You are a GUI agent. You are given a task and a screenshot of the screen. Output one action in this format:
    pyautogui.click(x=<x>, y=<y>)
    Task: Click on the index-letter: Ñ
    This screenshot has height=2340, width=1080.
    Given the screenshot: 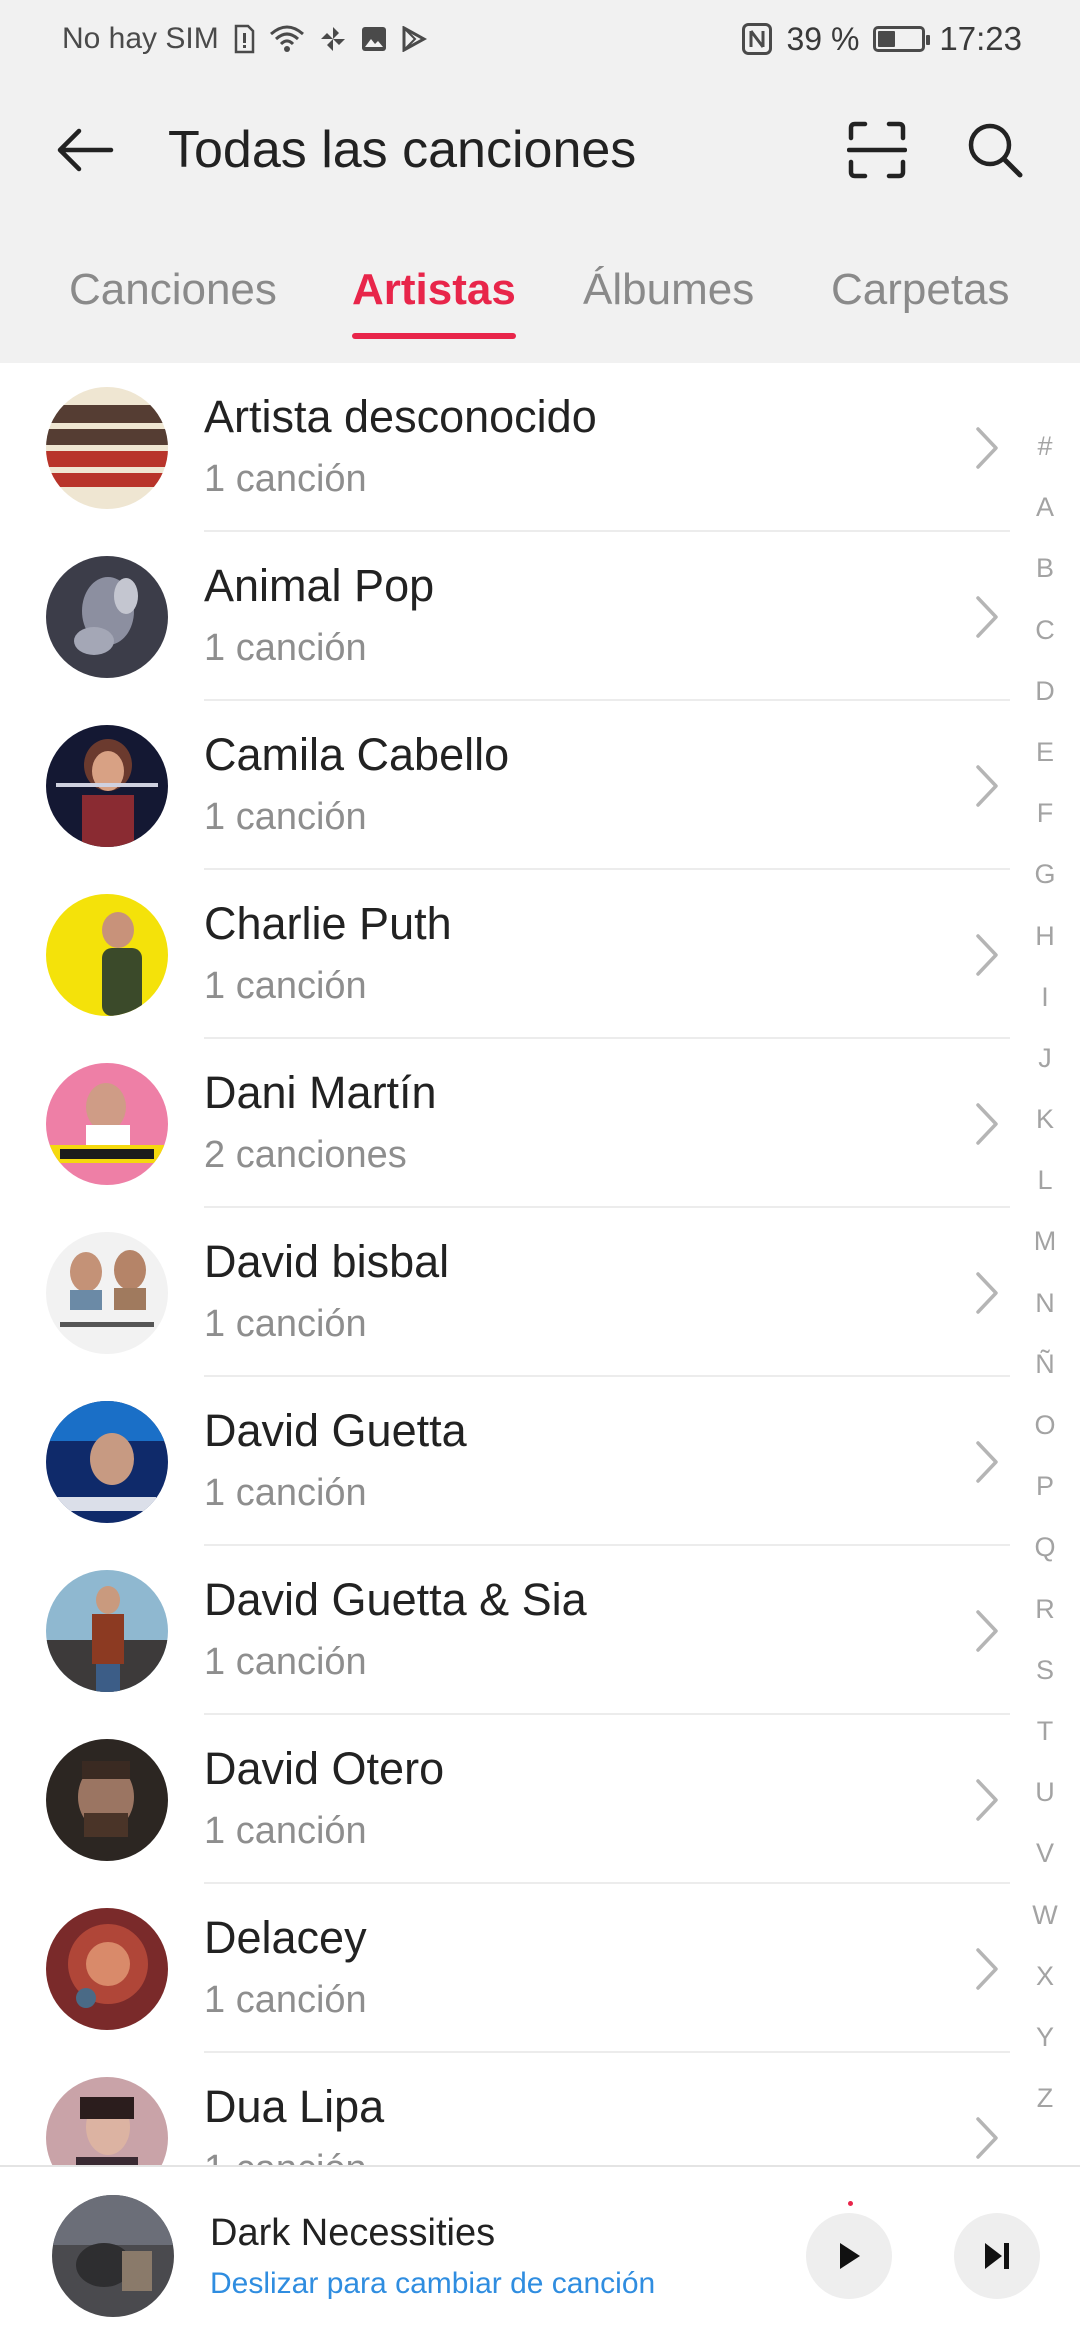 What is the action you would take?
    pyautogui.click(x=1045, y=1364)
    